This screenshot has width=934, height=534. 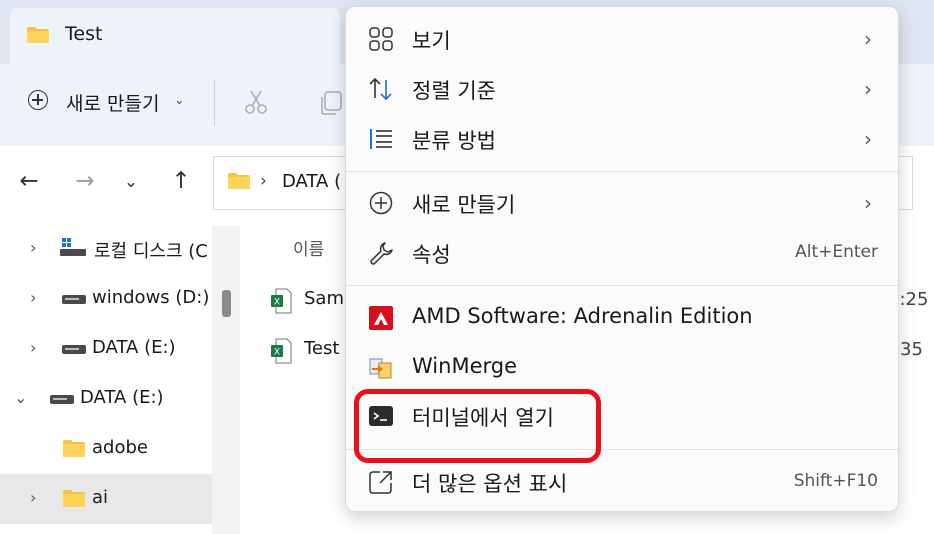 What do you see at coordinates (431, 41) in the screenshot?
I see `menu-item-label: 보기` at bounding box center [431, 41].